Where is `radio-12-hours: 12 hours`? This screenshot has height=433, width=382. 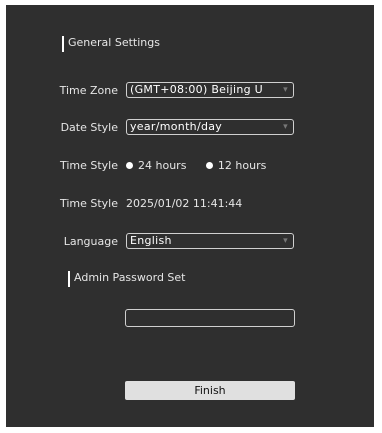 radio-12-hours: 12 hours is located at coordinates (236, 166).